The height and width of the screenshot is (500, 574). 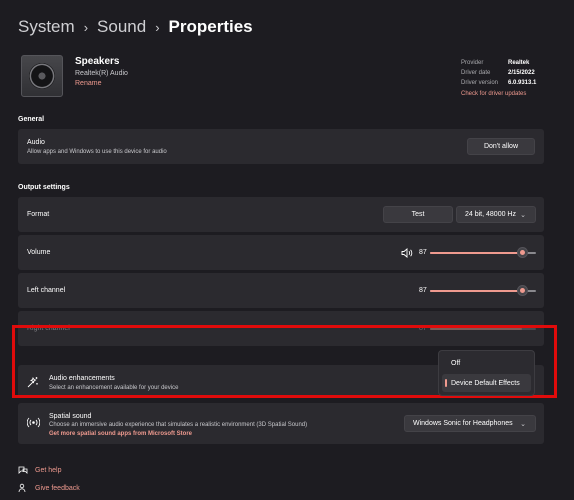 What do you see at coordinates (38, 214) in the screenshot?
I see `format-label: Format` at bounding box center [38, 214].